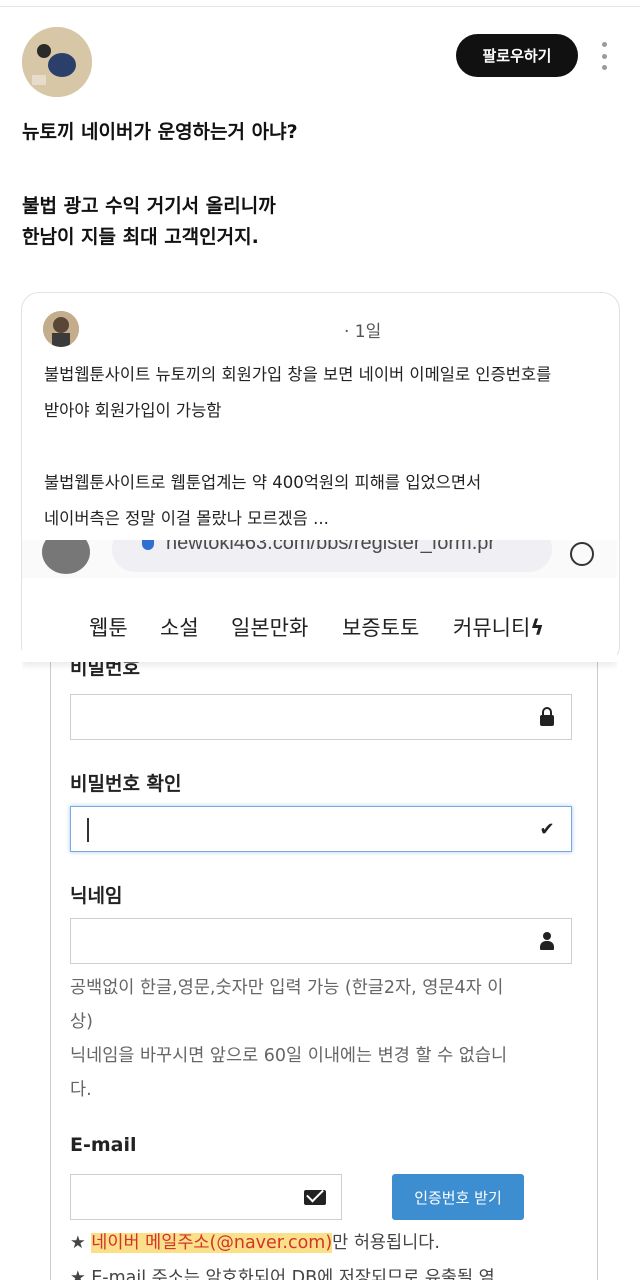  I want to click on envelope-icon, so click(315, 1197).